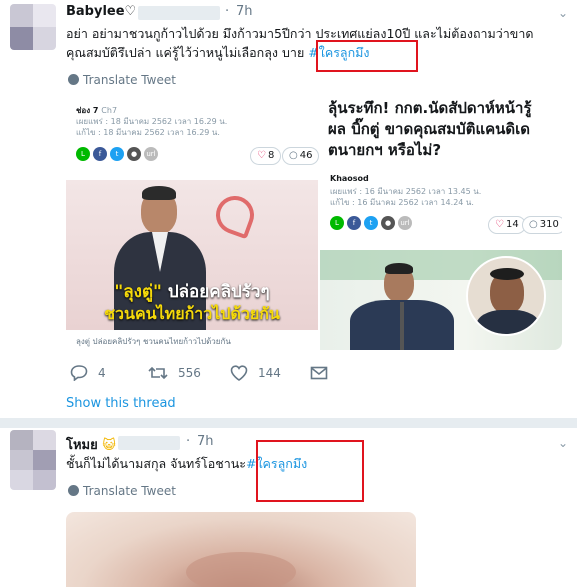 The image size is (577, 587). I want to click on comments-count: 46, so click(306, 155).